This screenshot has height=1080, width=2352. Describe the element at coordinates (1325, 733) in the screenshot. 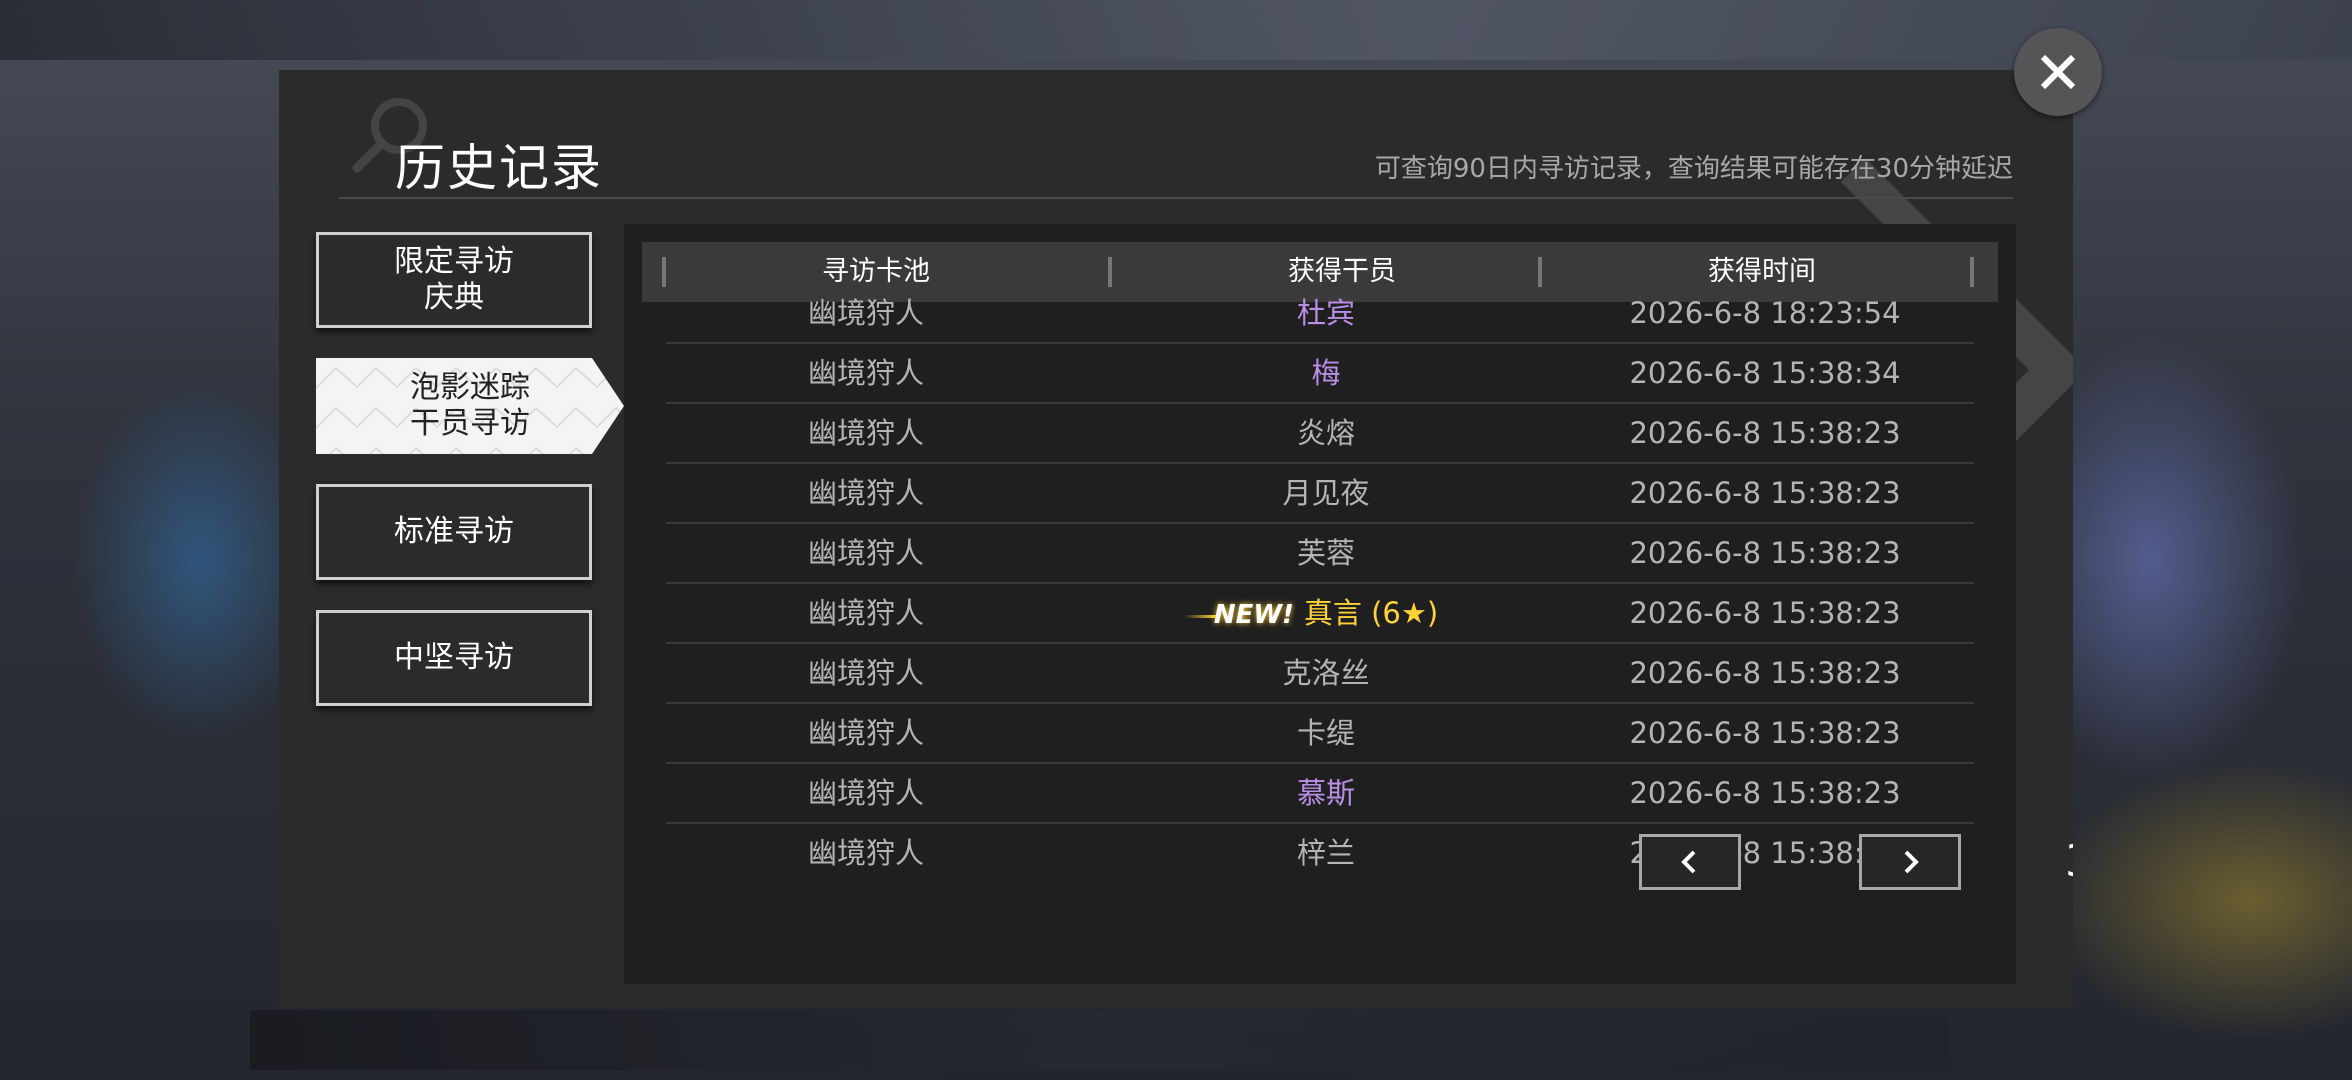

I see `cell-operator: 卡缇` at that location.